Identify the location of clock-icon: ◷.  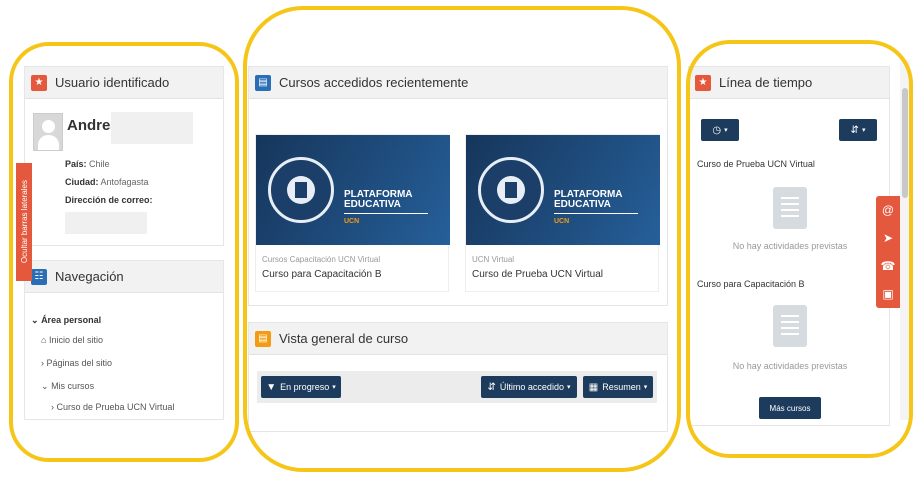
(717, 130).